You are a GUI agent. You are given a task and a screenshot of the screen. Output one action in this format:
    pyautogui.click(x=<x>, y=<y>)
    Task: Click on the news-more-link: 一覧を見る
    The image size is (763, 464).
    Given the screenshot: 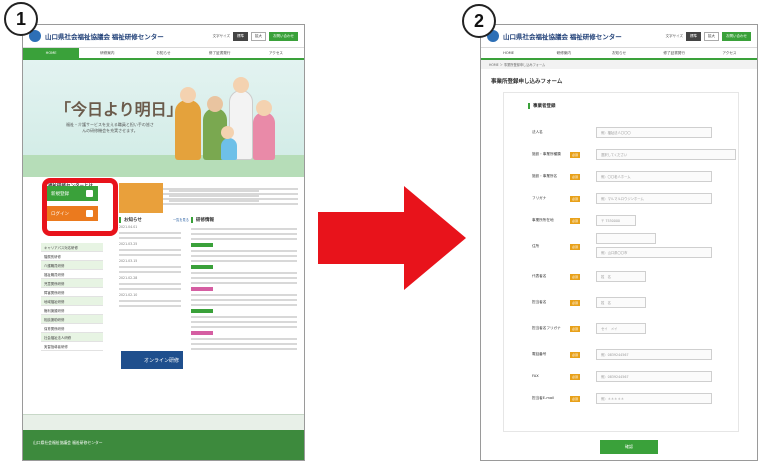 What is the action you would take?
    pyautogui.click(x=181, y=219)
    